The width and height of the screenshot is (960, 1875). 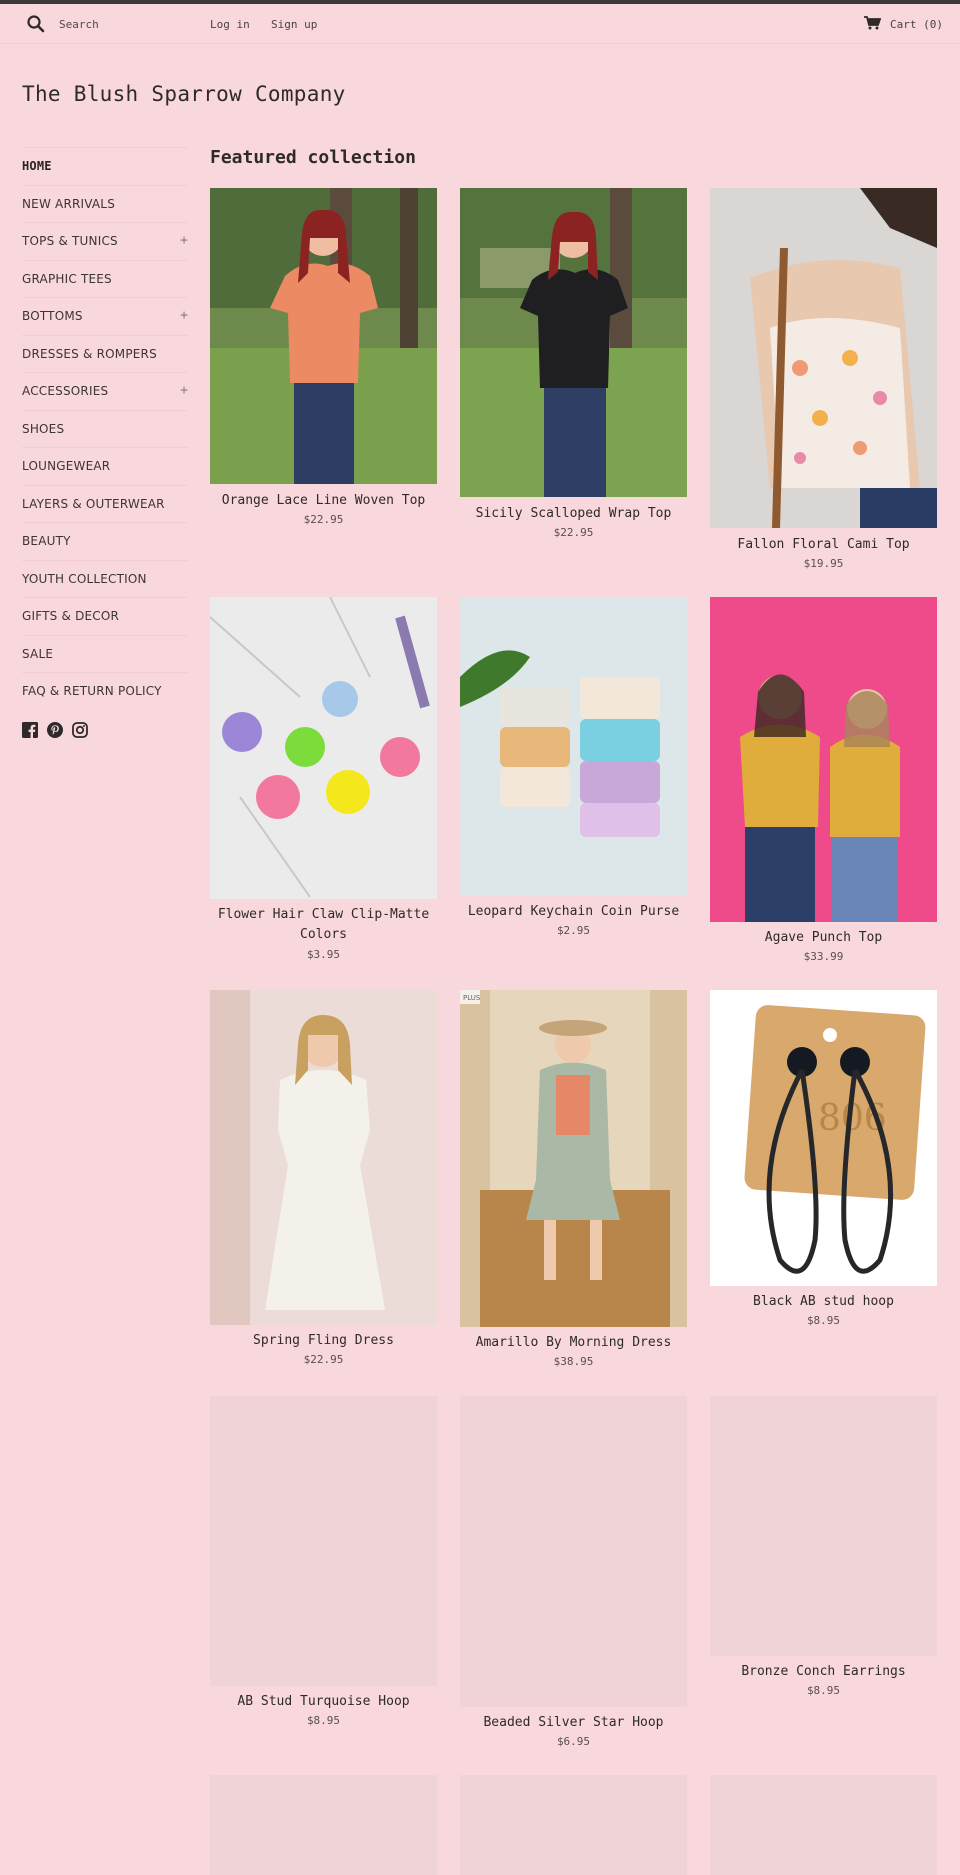 I want to click on sidebar-item-dresses-and-rompers: DRESSES & ROMPERS, so click(x=105, y=353).